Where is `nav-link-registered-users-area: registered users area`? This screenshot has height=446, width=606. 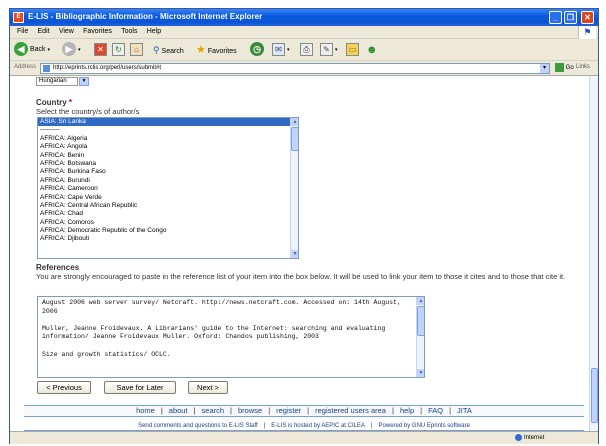 nav-link-registered-users-area: registered users area is located at coordinates (350, 410).